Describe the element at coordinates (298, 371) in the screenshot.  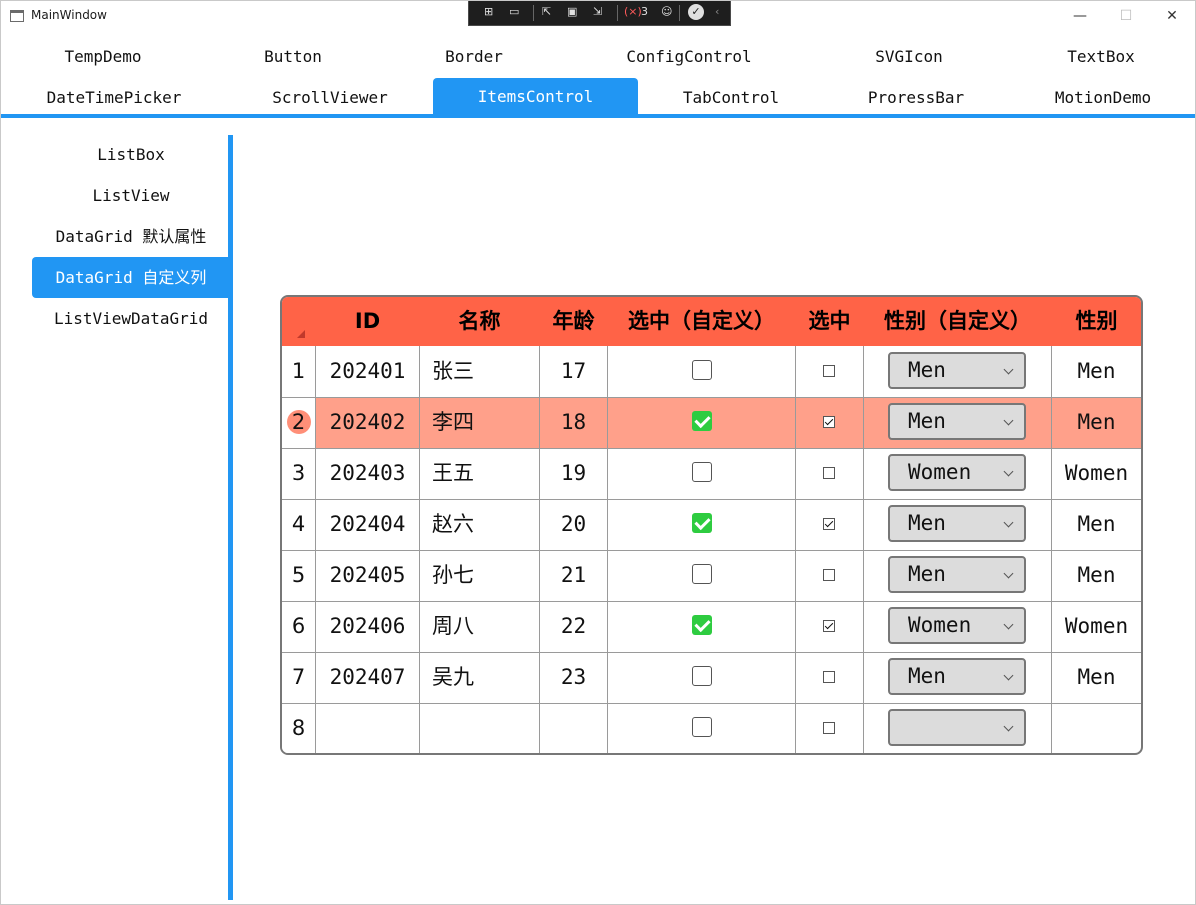
I see `row-header: 1` at that location.